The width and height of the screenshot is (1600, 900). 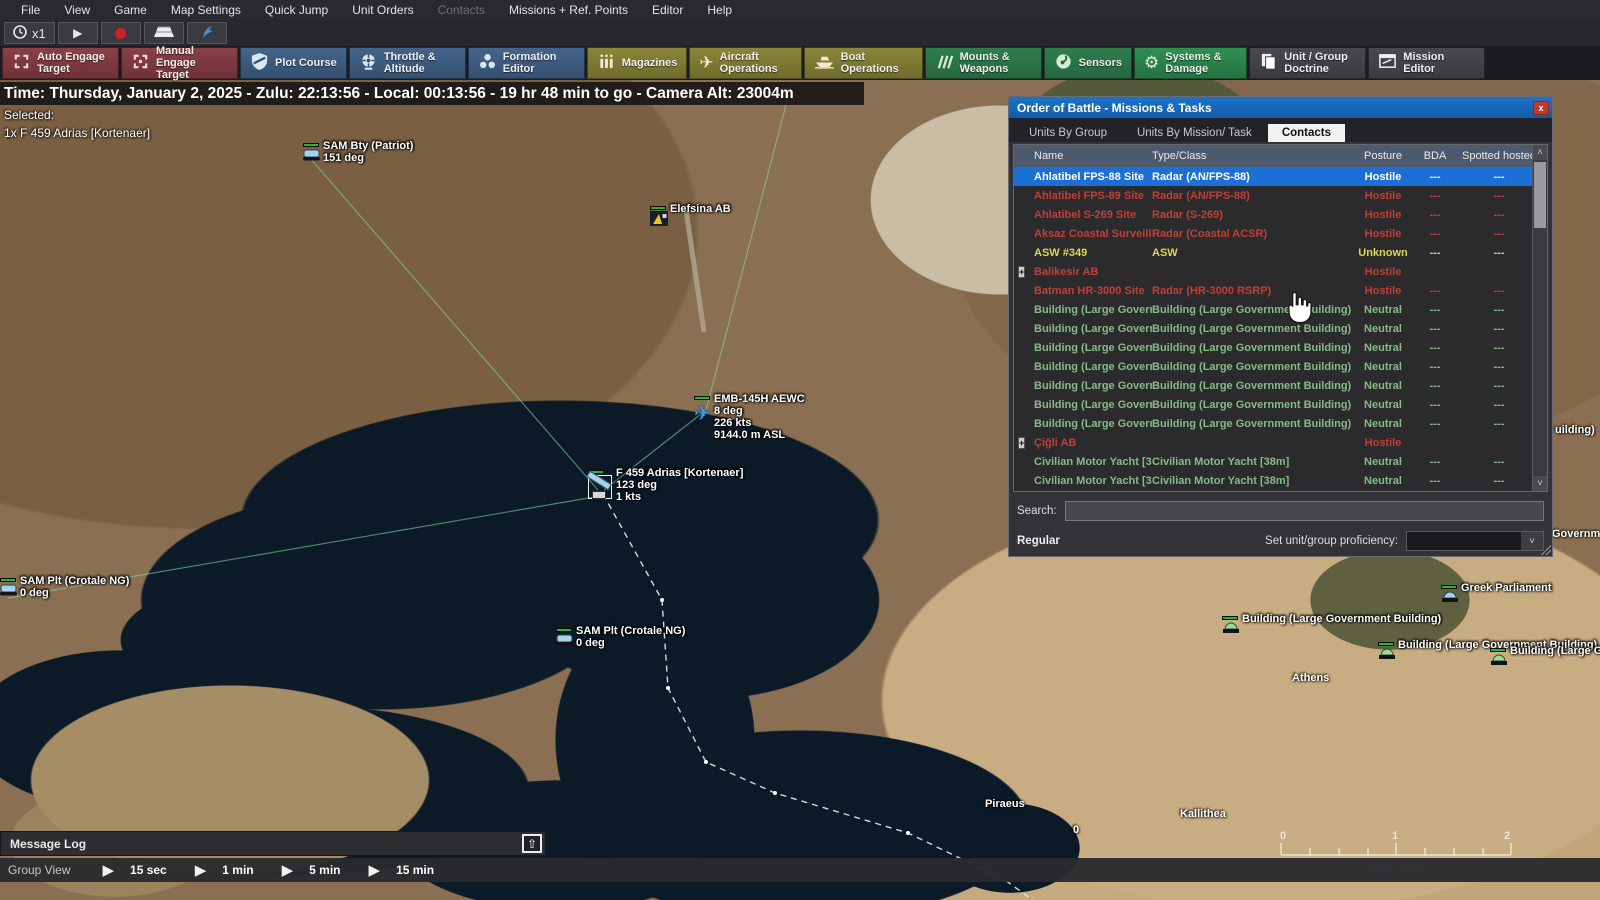 I want to click on menu-view: View, so click(x=77, y=10).